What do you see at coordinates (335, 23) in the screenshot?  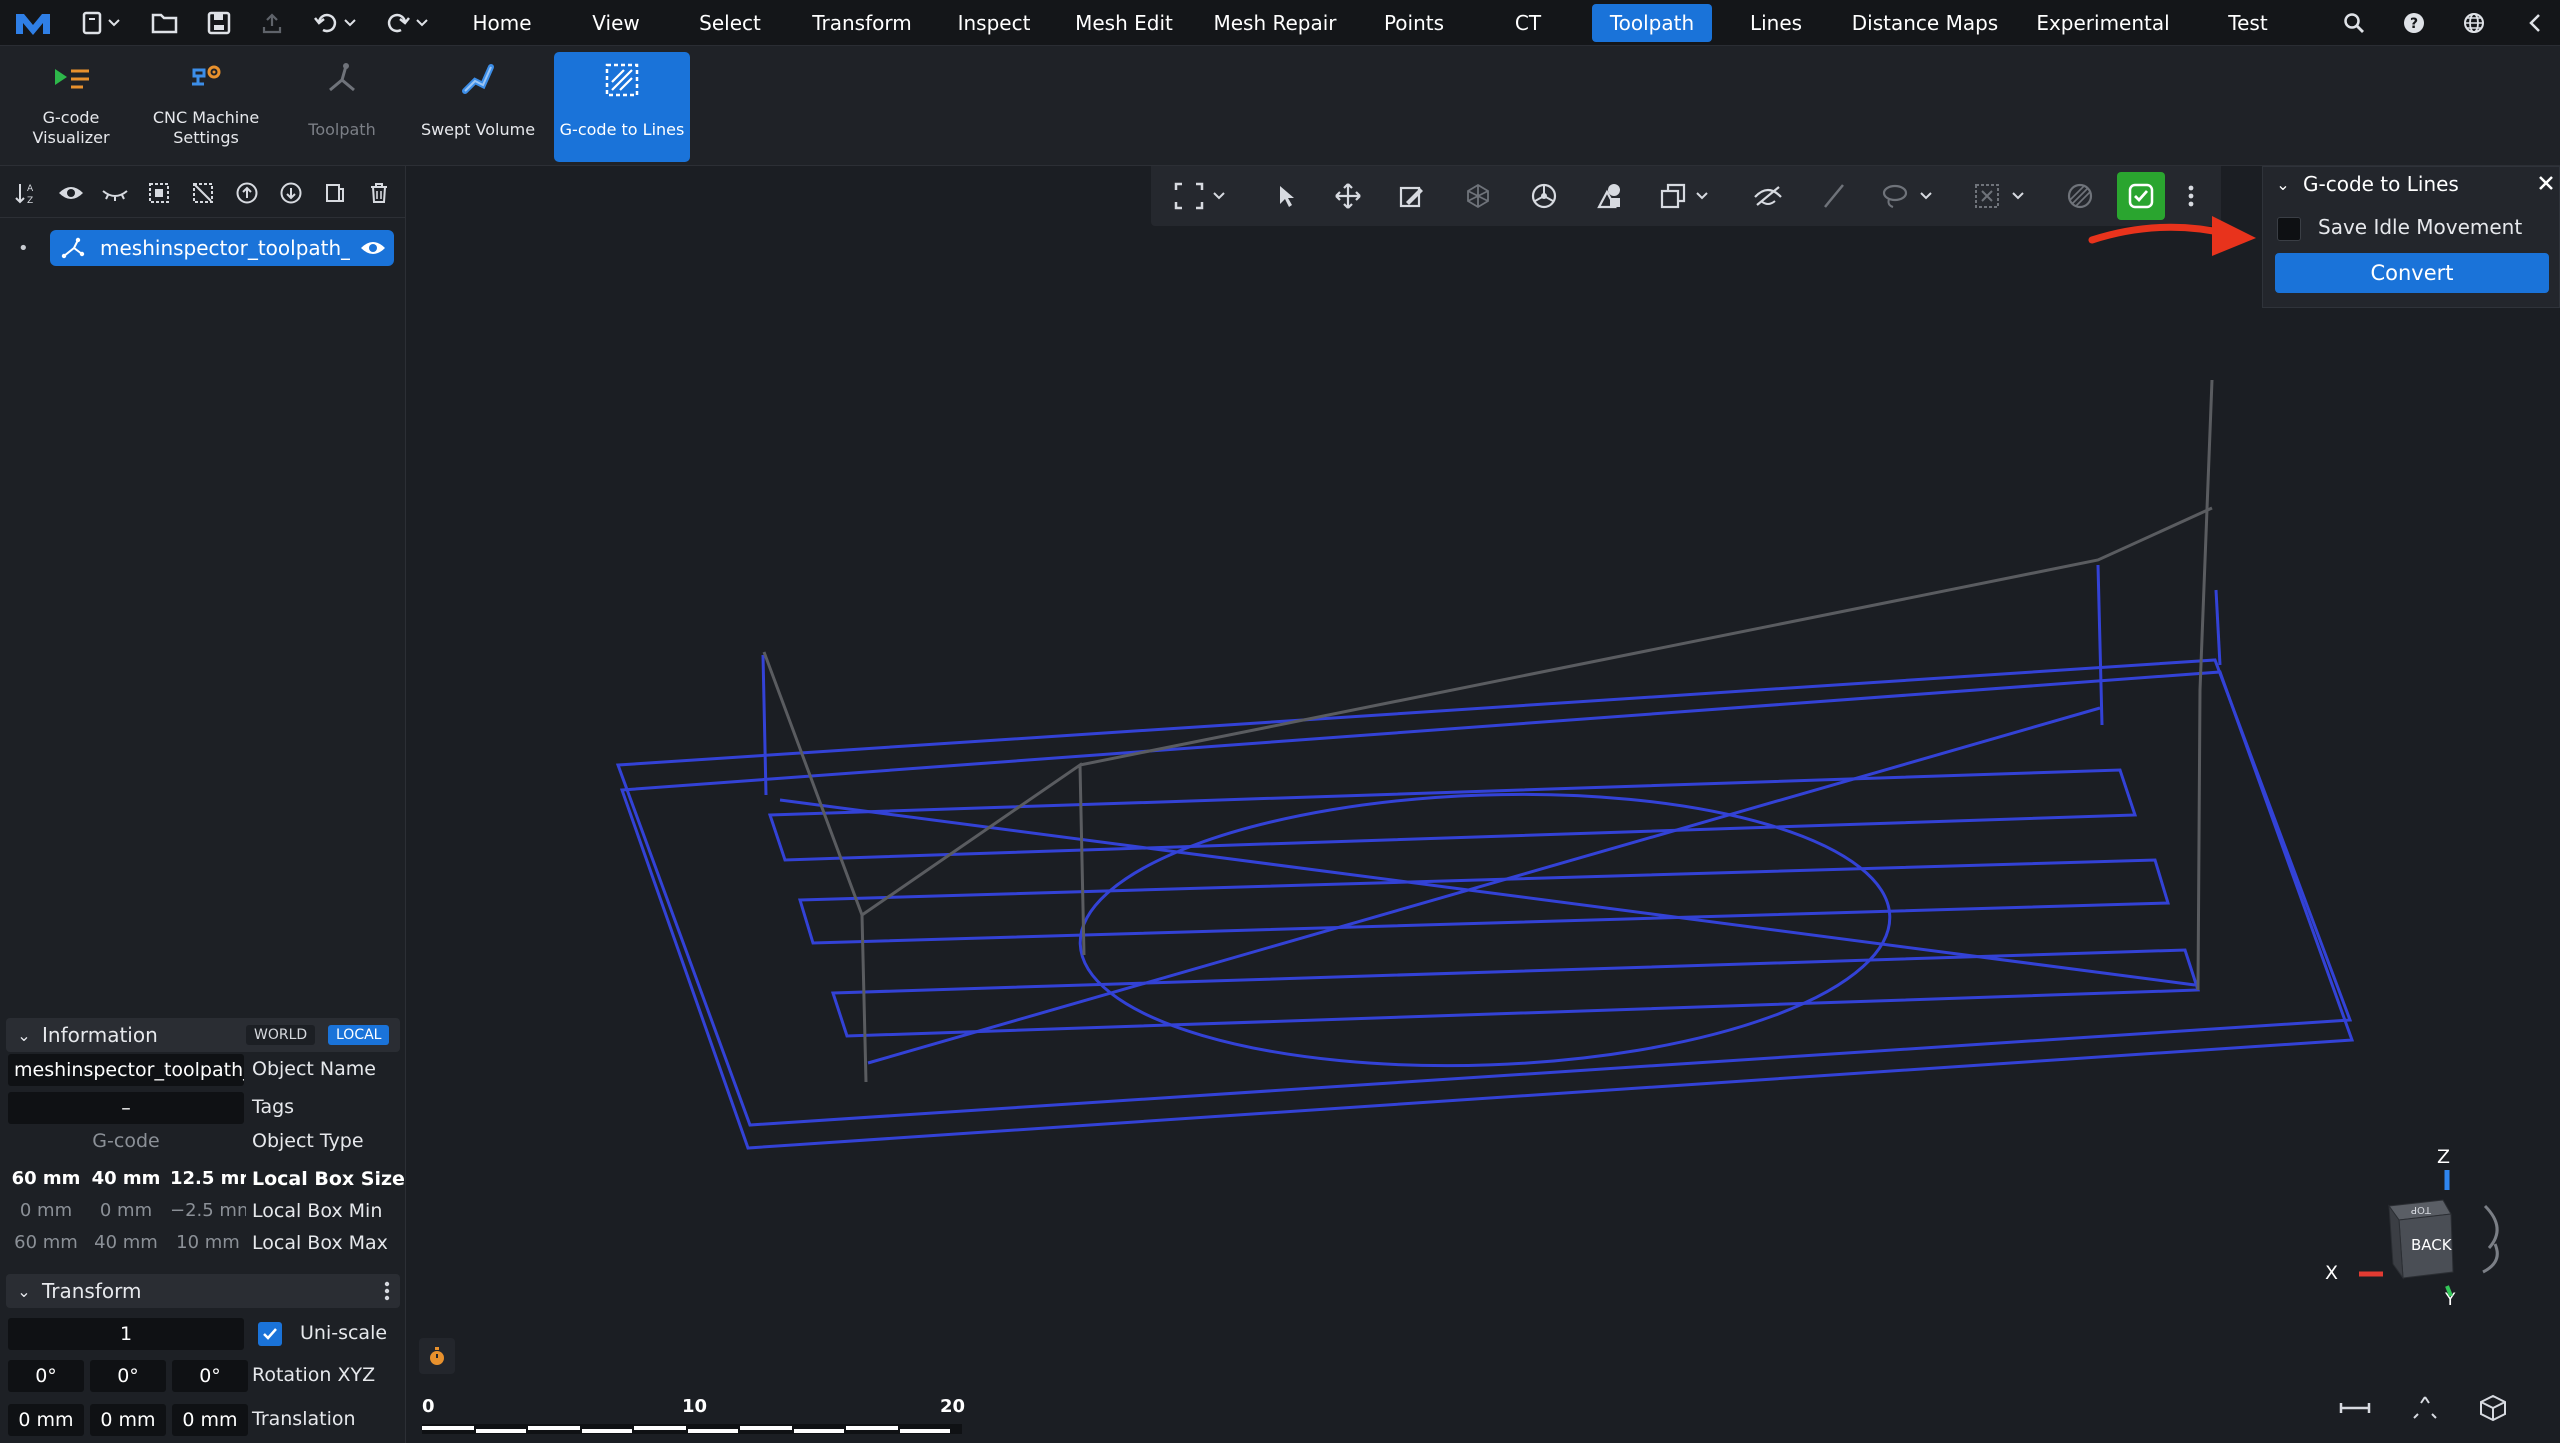 I see `undo-icon` at bounding box center [335, 23].